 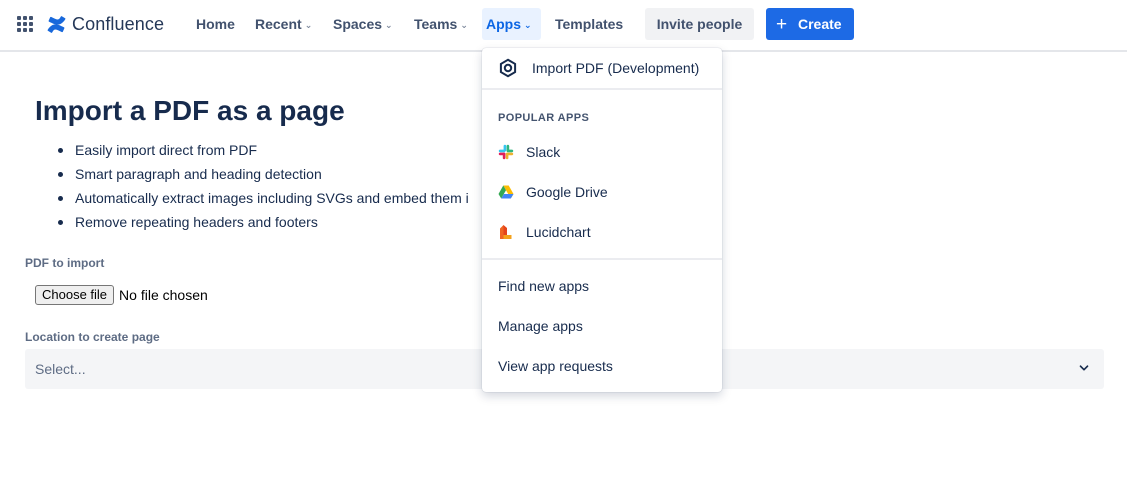 I want to click on nav-recent: Recent ⌄, so click(x=283, y=24).